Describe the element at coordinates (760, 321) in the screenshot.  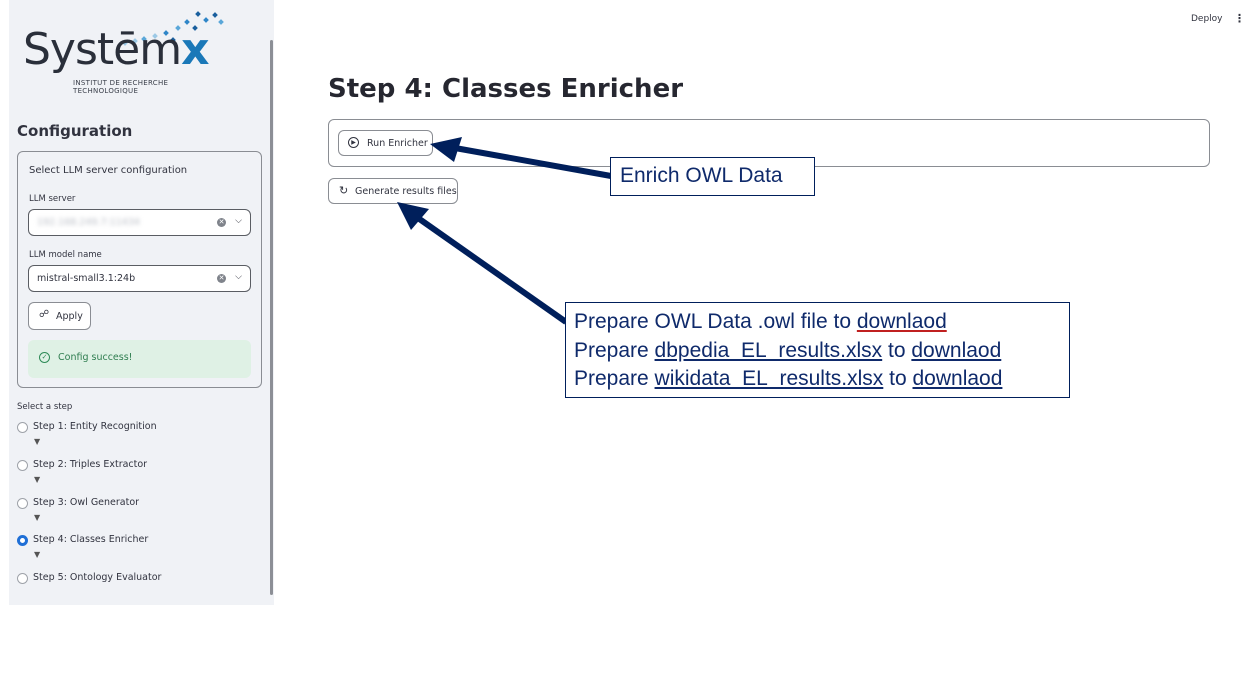
I see `annotation-line-1: Prepare OWL Data .owl file to downlaod` at that location.